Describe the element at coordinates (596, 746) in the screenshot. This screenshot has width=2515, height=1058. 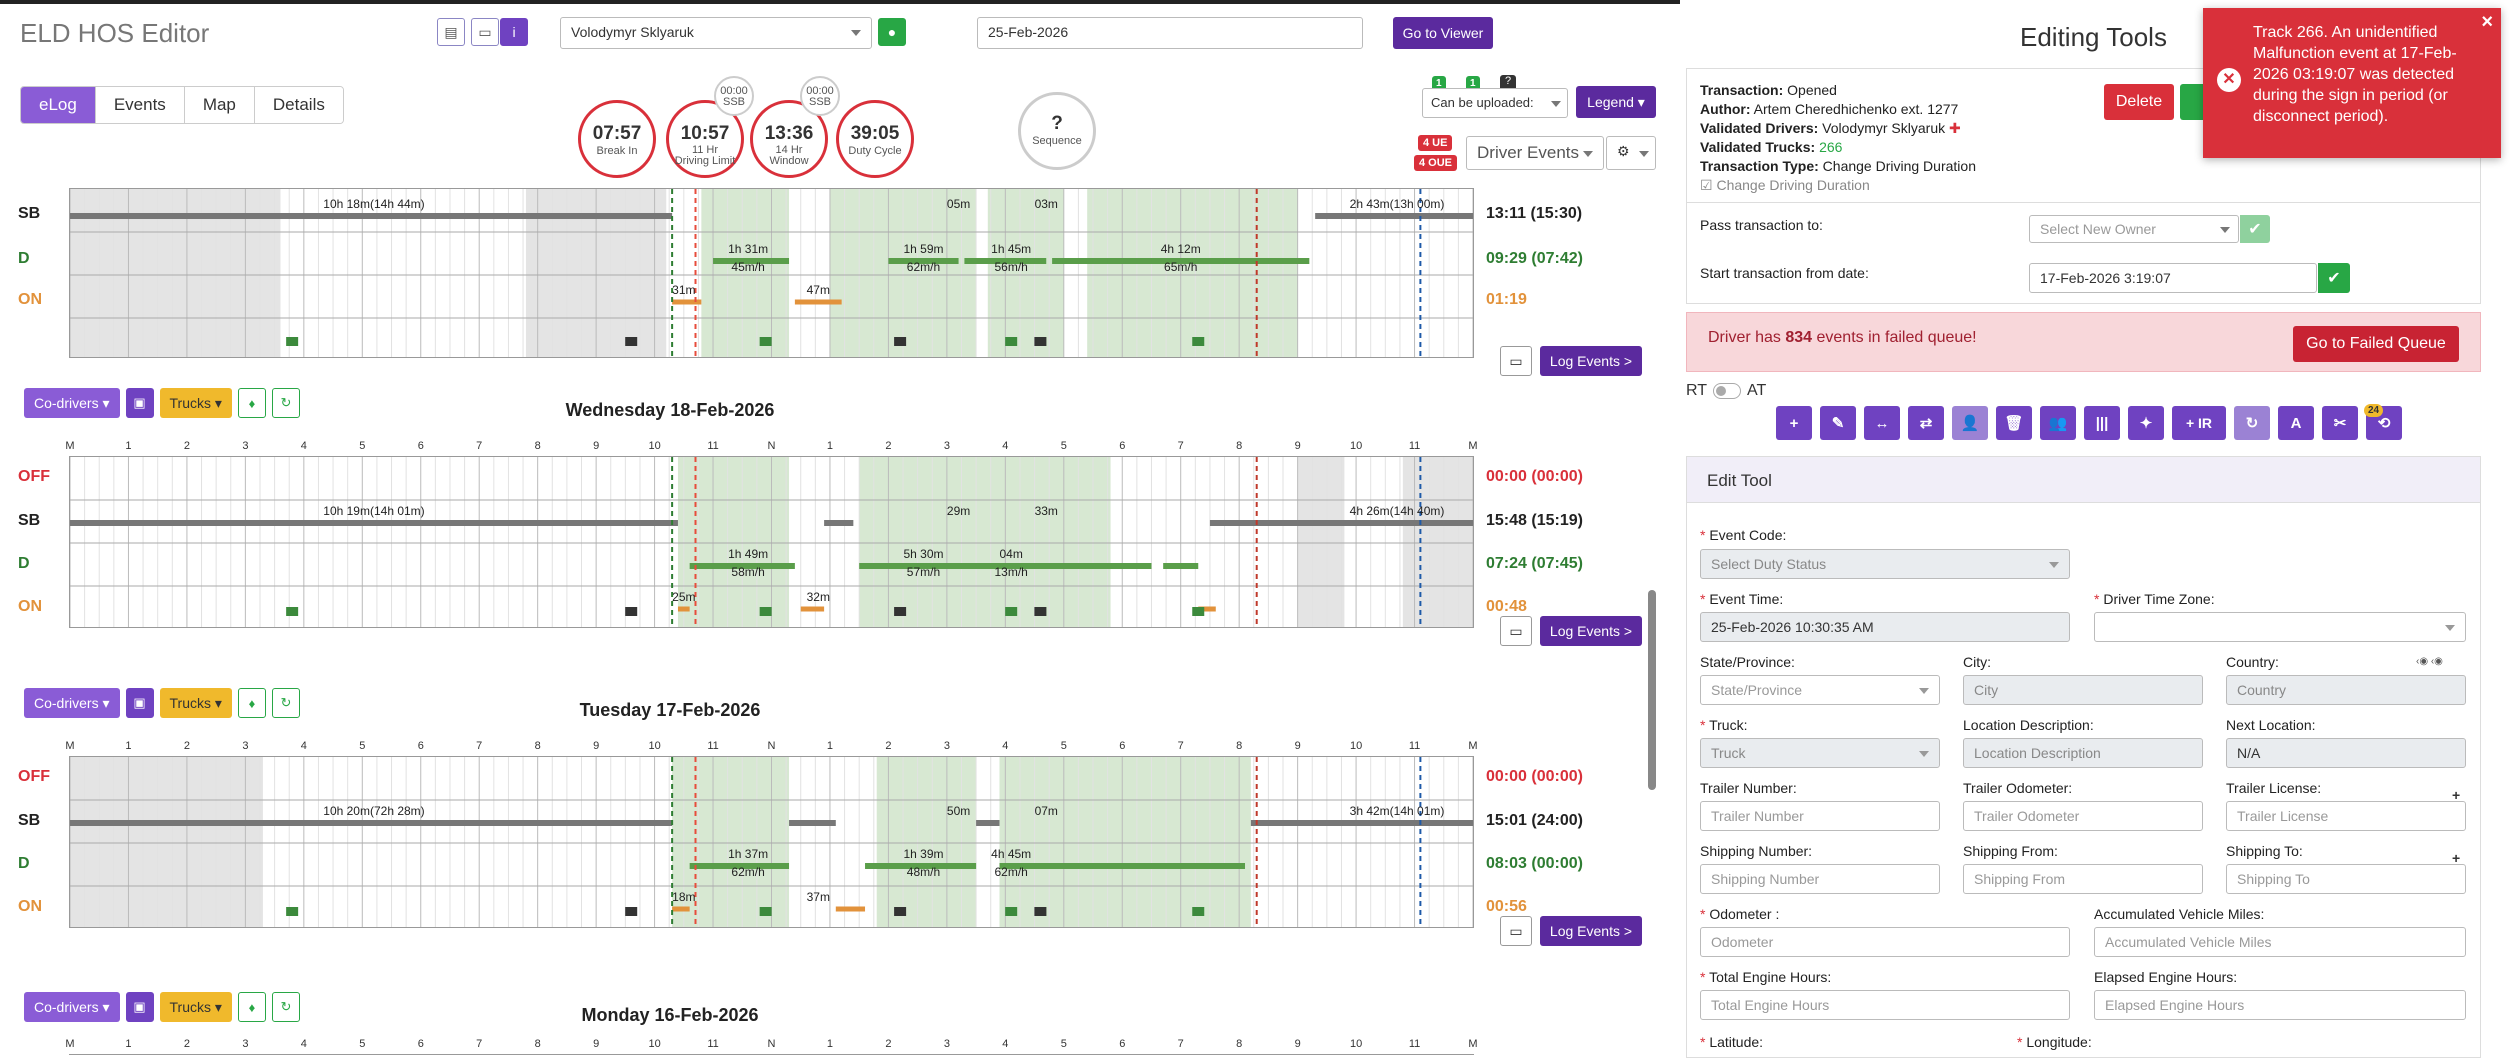
I see `hour-label: 9` at that location.